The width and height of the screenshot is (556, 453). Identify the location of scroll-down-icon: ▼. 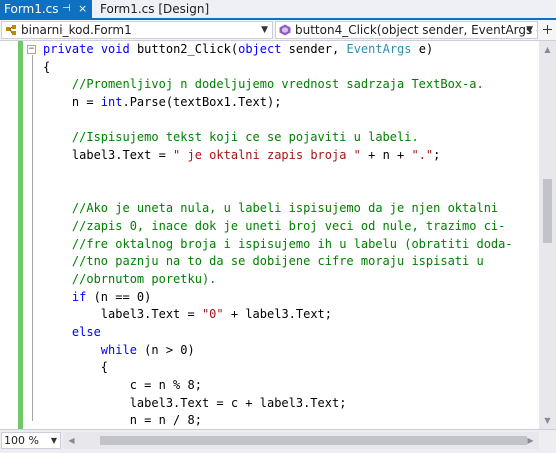
(547, 420).